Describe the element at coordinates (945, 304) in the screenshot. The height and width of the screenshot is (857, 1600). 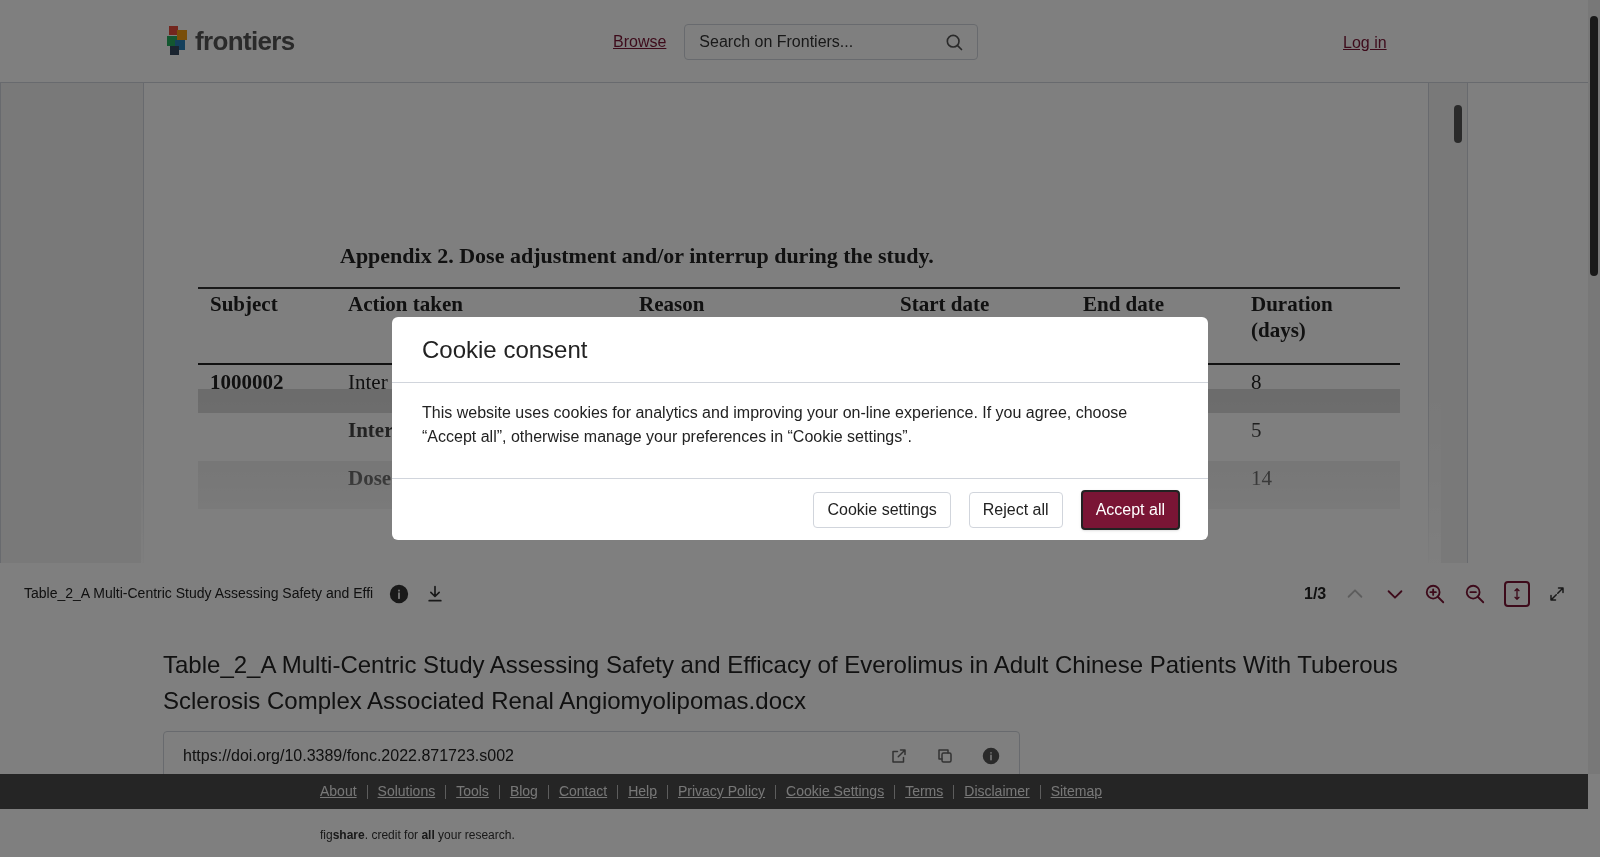
I see `column-header: Start date` at that location.